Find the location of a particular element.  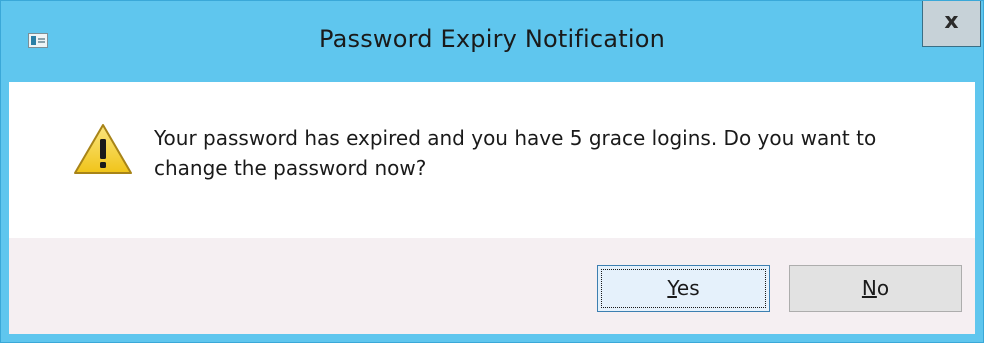

warning-icon is located at coordinates (103, 149).